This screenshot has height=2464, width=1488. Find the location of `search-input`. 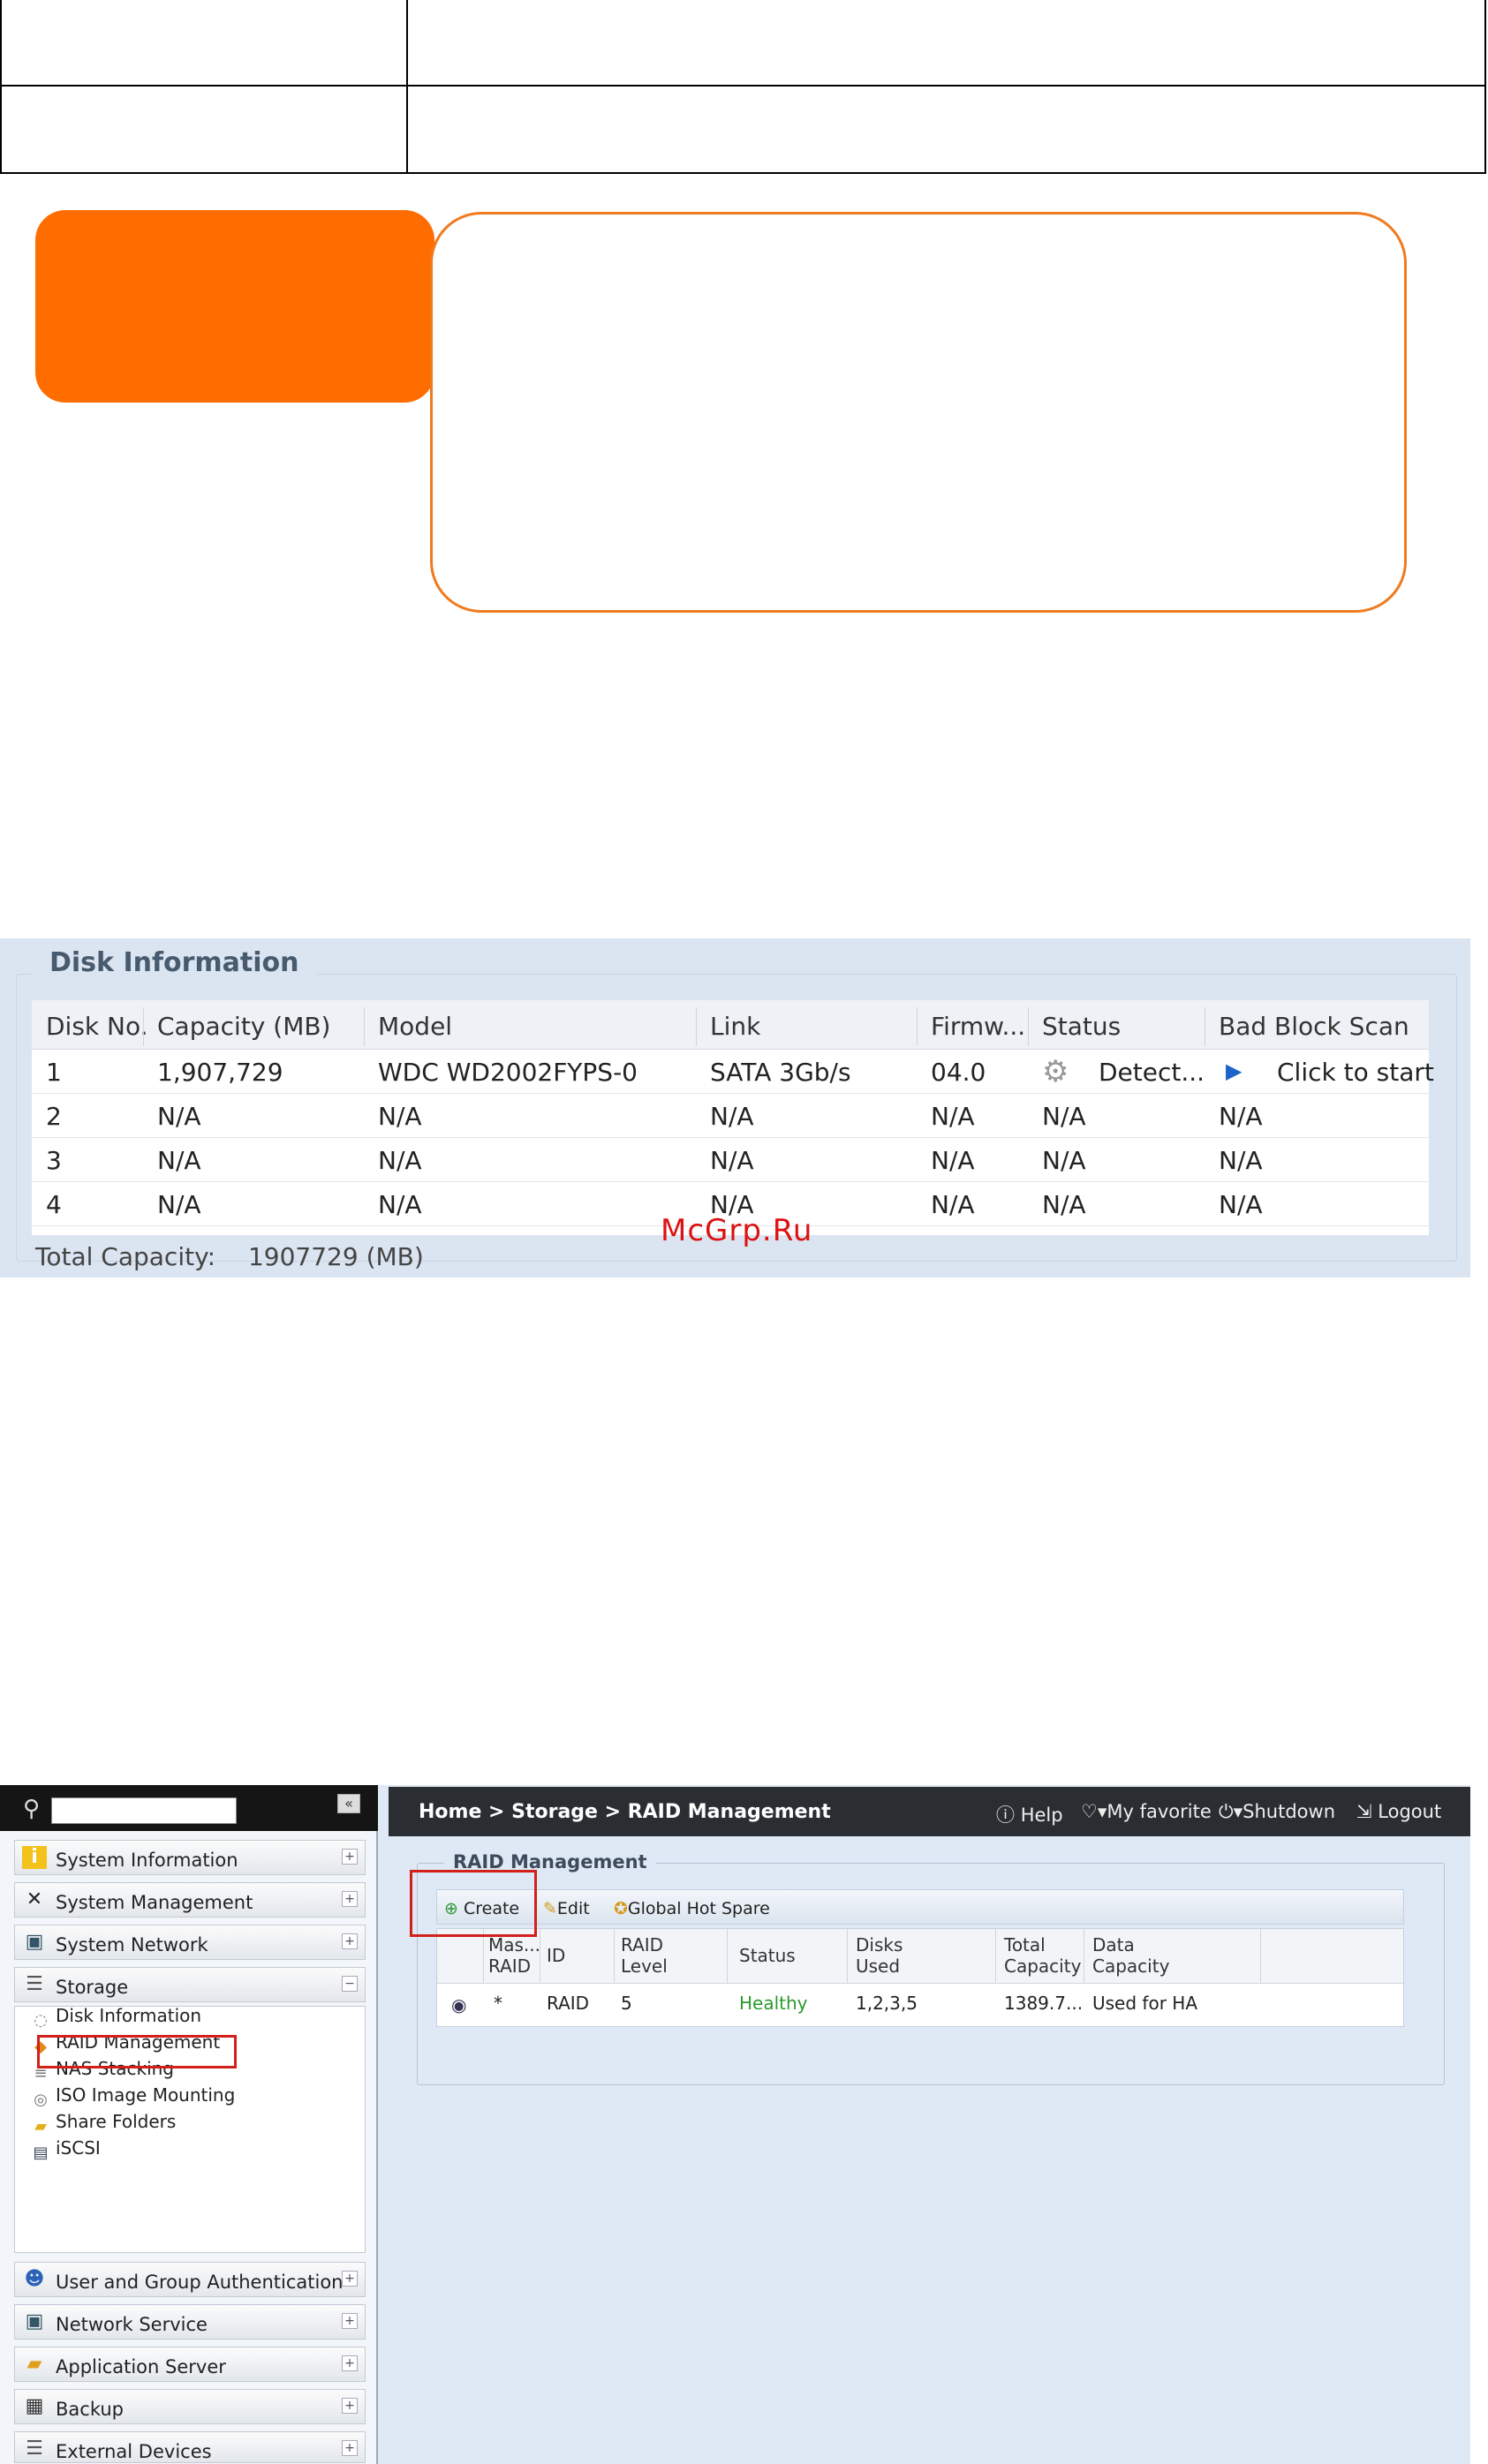

search-input is located at coordinates (144, 1810).